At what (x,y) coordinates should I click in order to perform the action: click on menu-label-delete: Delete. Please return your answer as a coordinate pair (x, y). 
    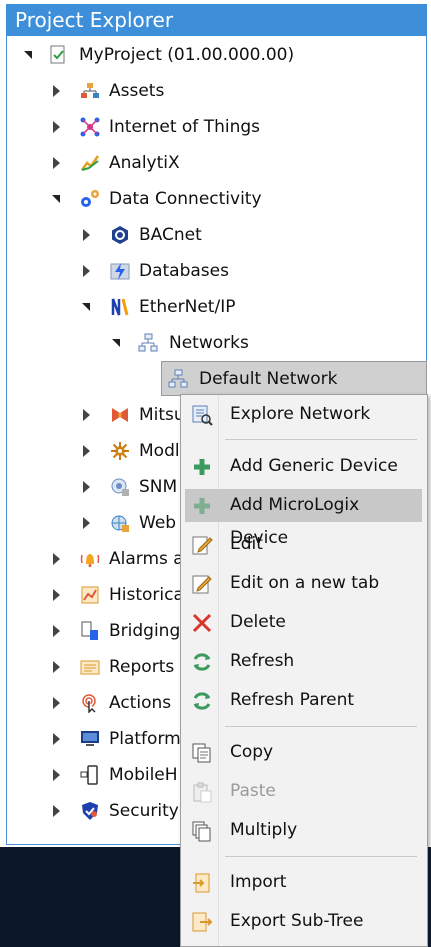
    Looking at the image, I should click on (258, 622).